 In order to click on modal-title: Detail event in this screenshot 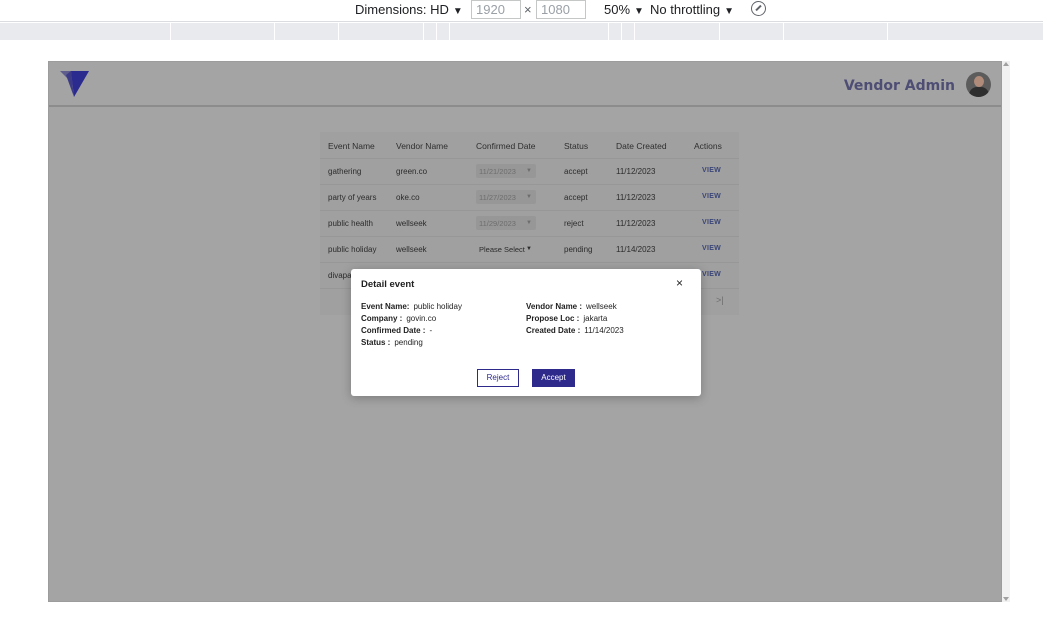, I will do `click(388, 284)`.